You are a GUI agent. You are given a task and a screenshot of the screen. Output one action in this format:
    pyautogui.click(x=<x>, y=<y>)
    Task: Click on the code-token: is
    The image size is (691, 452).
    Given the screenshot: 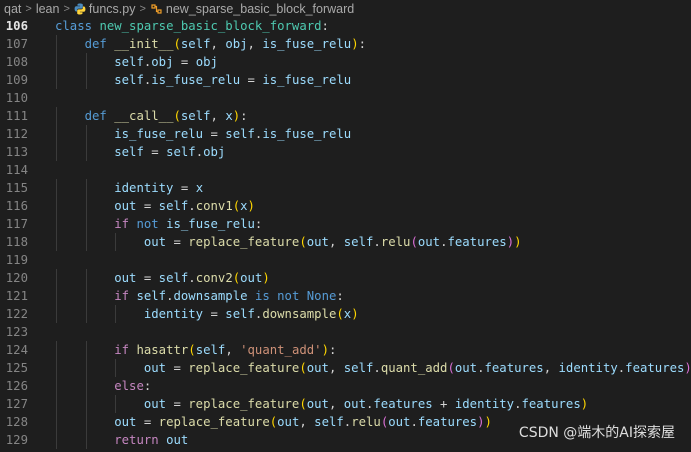 What is the action you would take?
    pyautogui.click(x=262, y=296)
    